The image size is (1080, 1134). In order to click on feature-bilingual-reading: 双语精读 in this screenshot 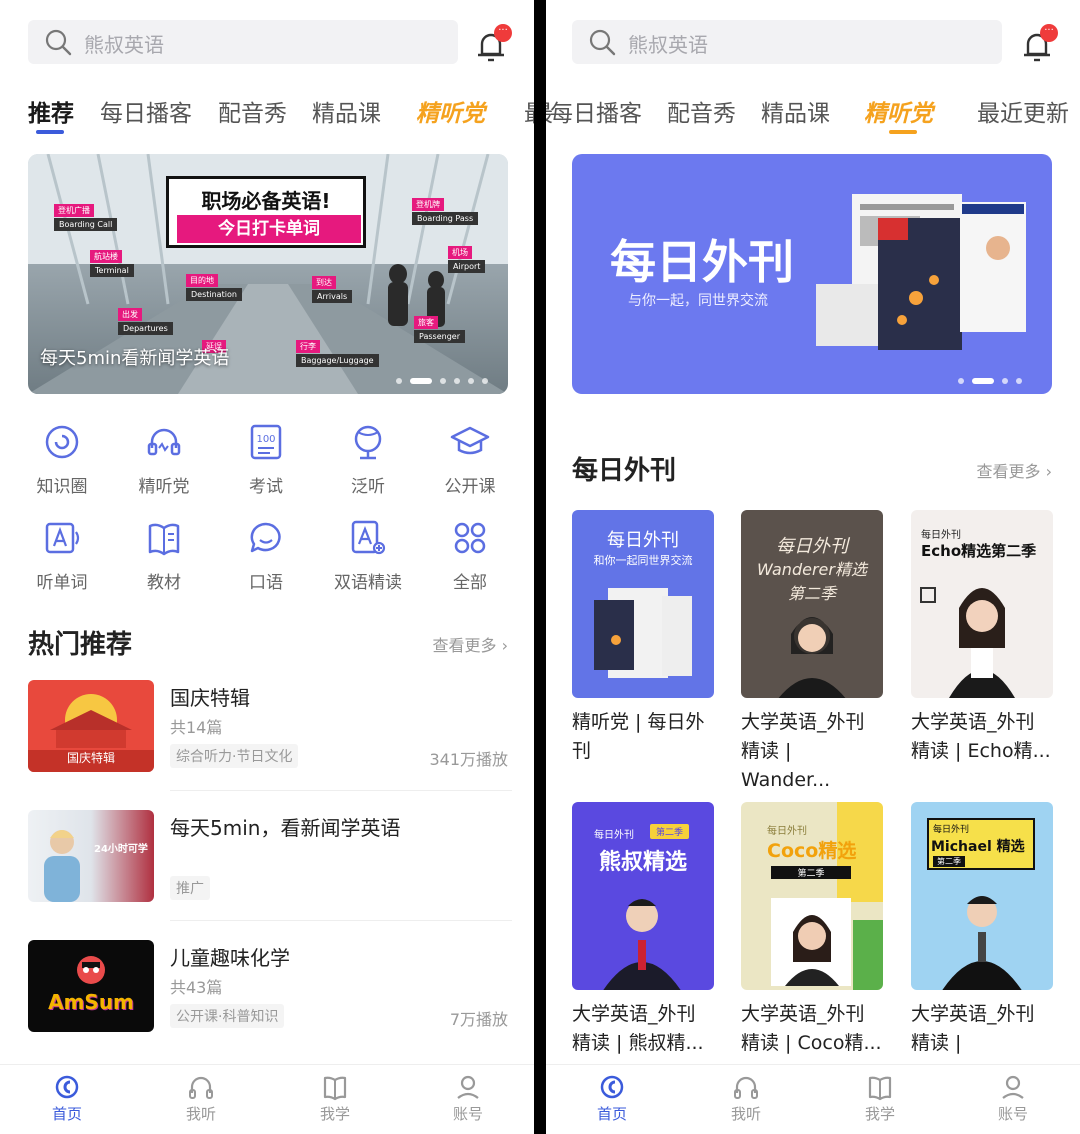, I will do `click(368, 555)`.